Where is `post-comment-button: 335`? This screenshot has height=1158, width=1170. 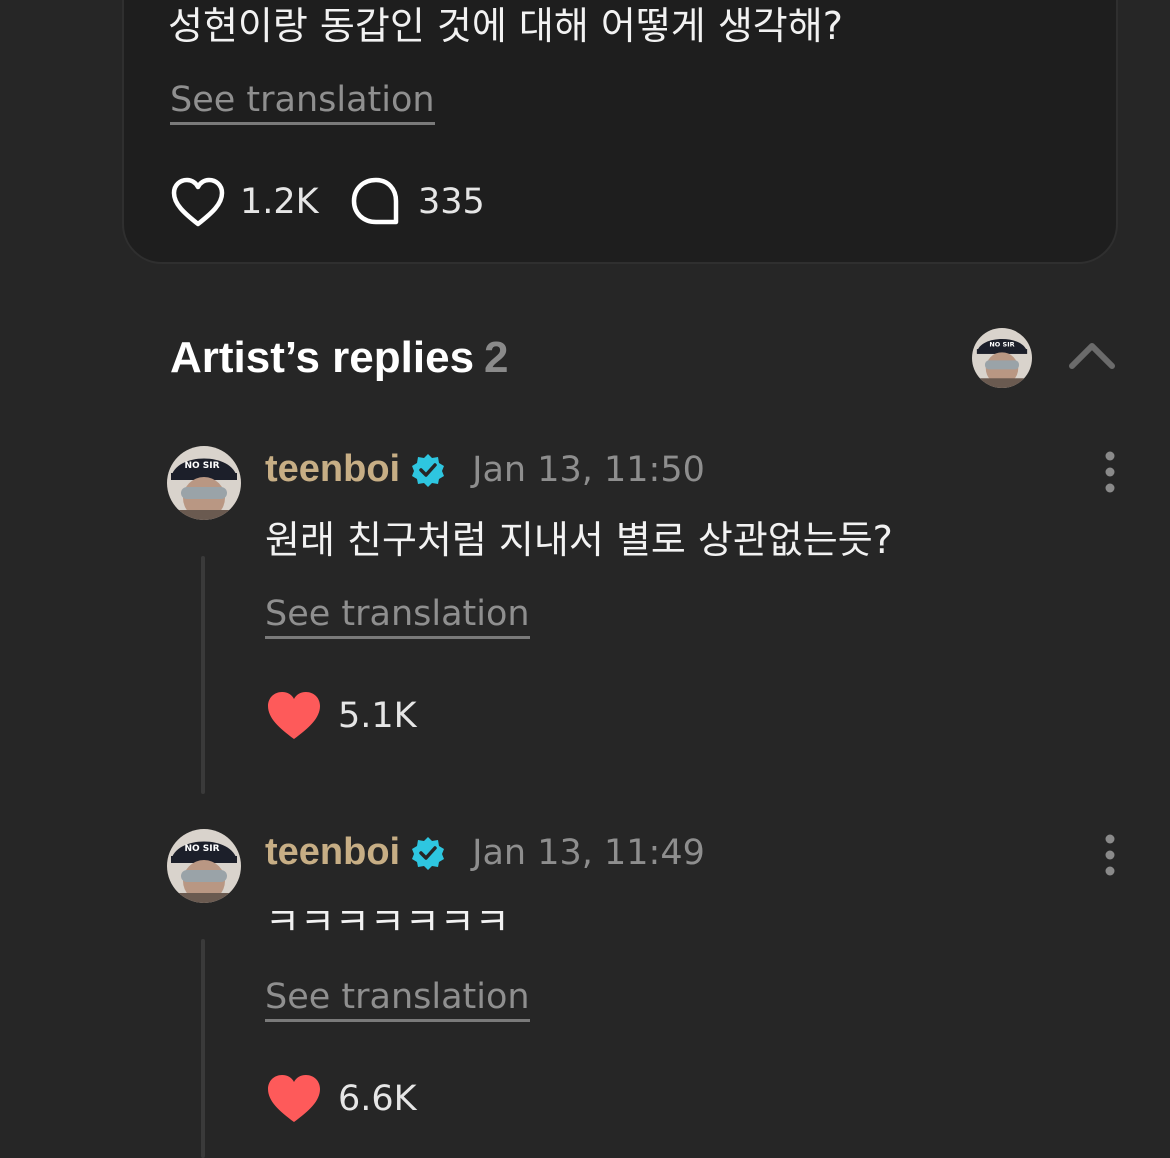
post-comment-button: 335 is located at coordinates (417, 202).